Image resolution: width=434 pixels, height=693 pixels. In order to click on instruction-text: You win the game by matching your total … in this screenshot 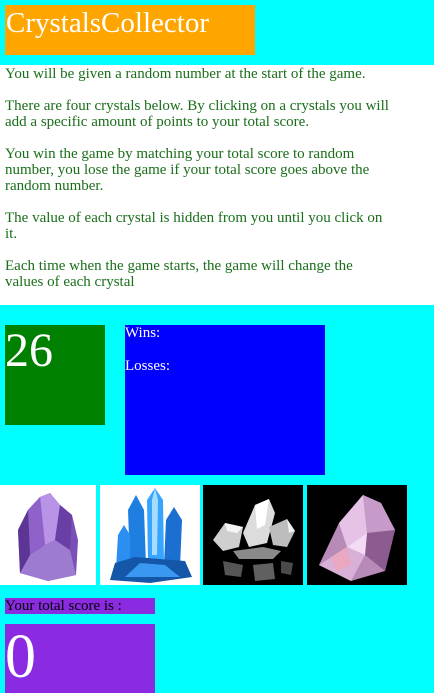, I will do `click(187, 170)`.